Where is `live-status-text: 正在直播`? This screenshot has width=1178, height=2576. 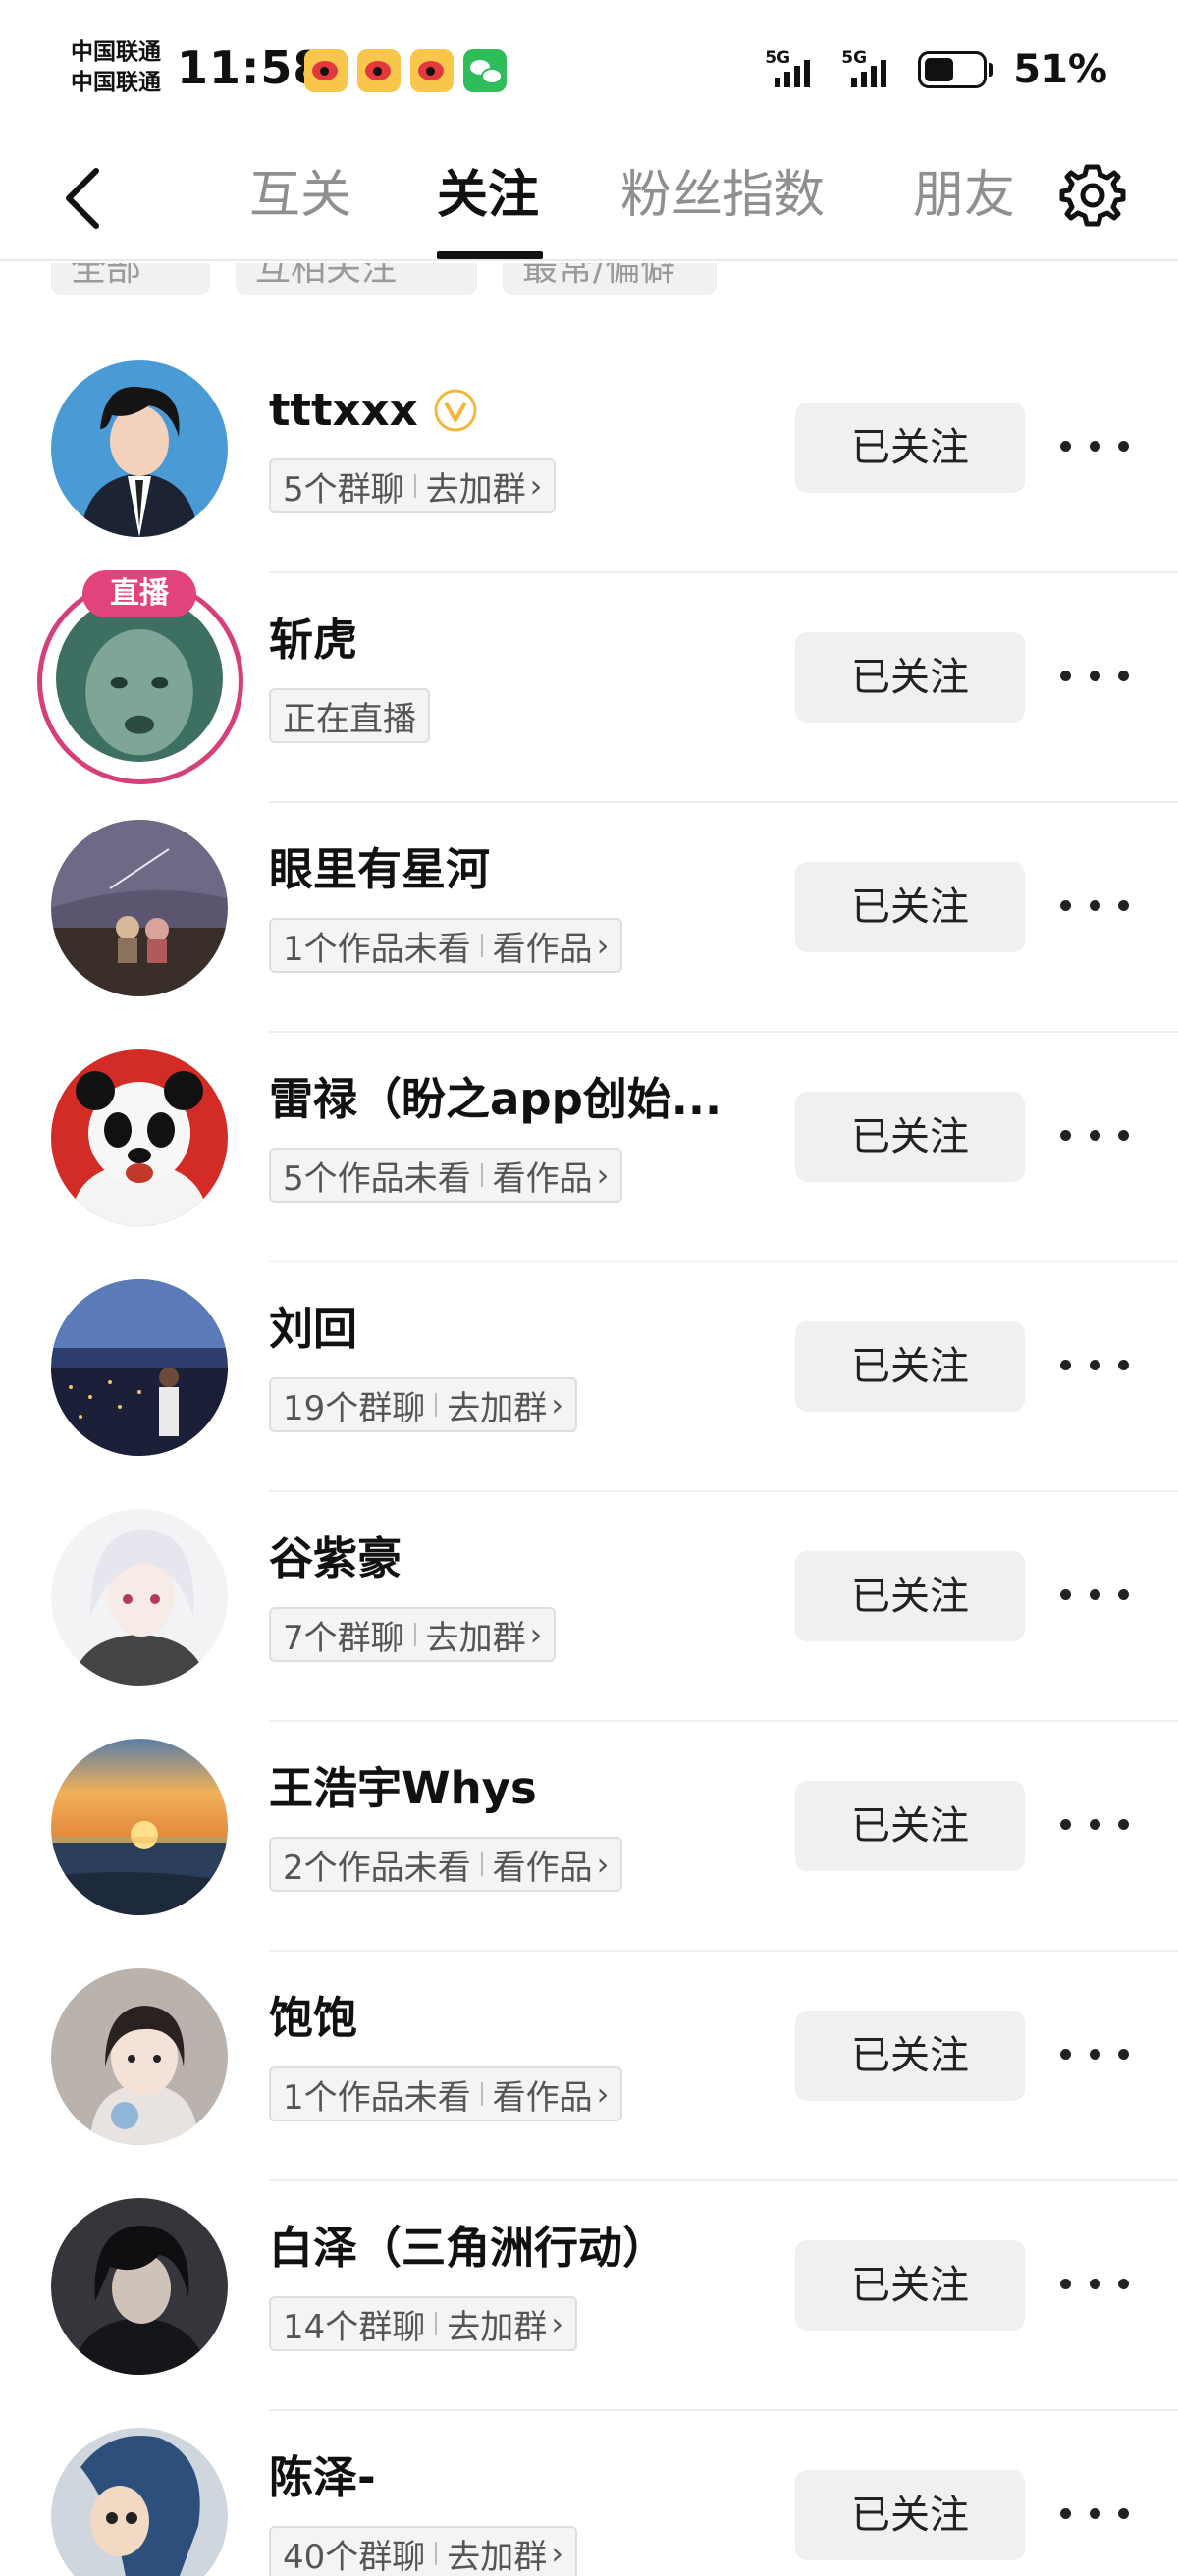 live-status-text: 正在直播 is located at coordinates (350, 719).